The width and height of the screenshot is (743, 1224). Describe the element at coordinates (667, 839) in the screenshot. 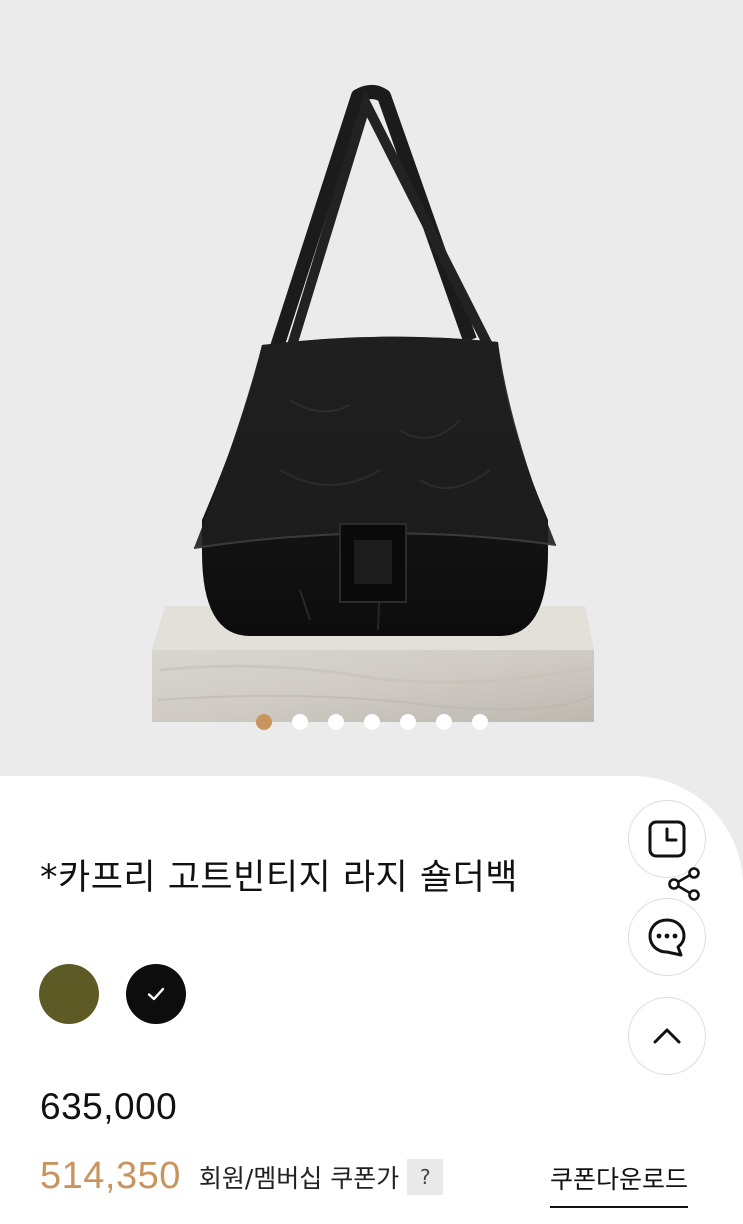

I see `recent-view-icon` at that location.